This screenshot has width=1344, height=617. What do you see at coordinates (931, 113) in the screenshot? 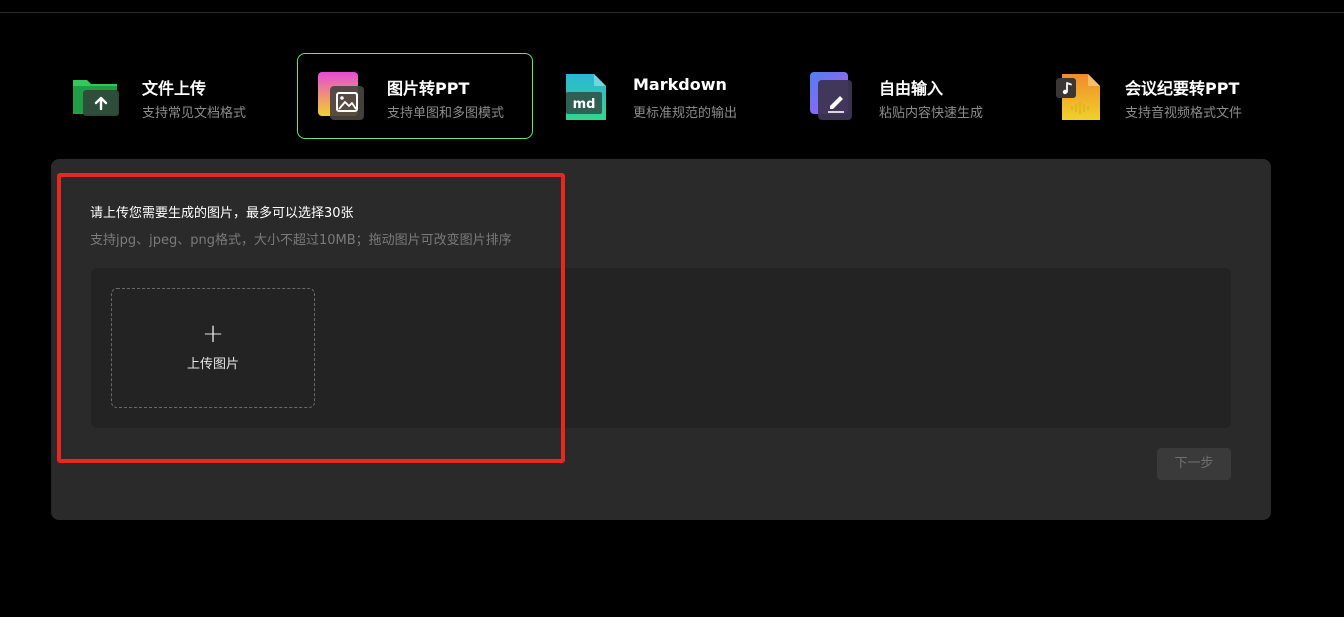
I see `mode-description: 粘贴内容快速生成` at bounding box center [931, 113].